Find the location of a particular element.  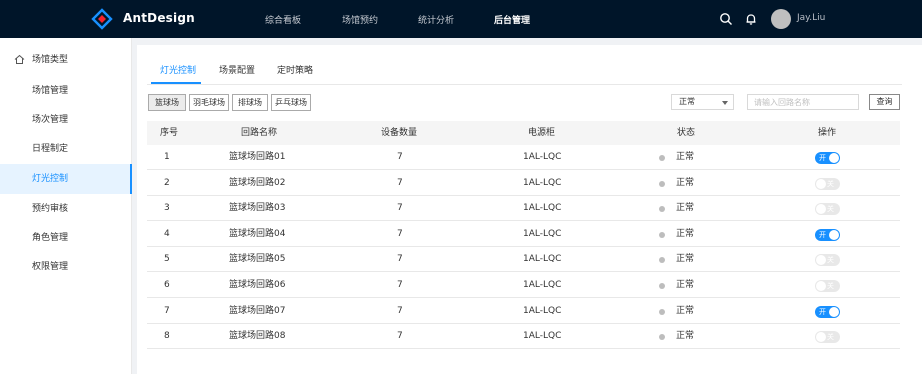

status-select: 正常 is located at coordinates (702, 102).